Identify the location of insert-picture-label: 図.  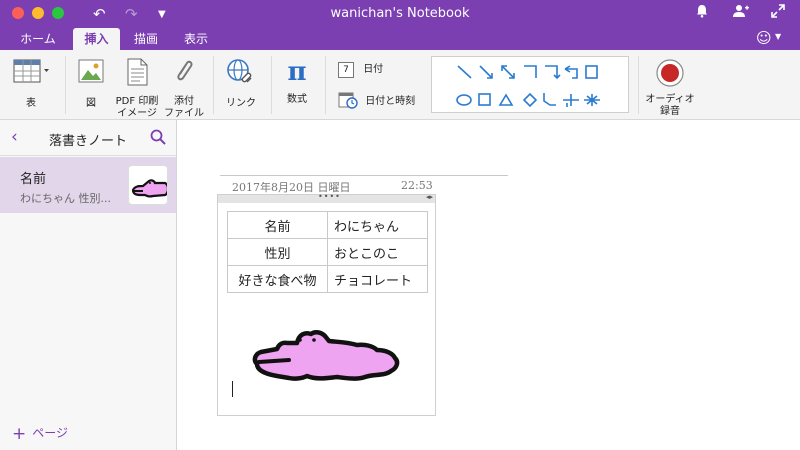
(91, 103).